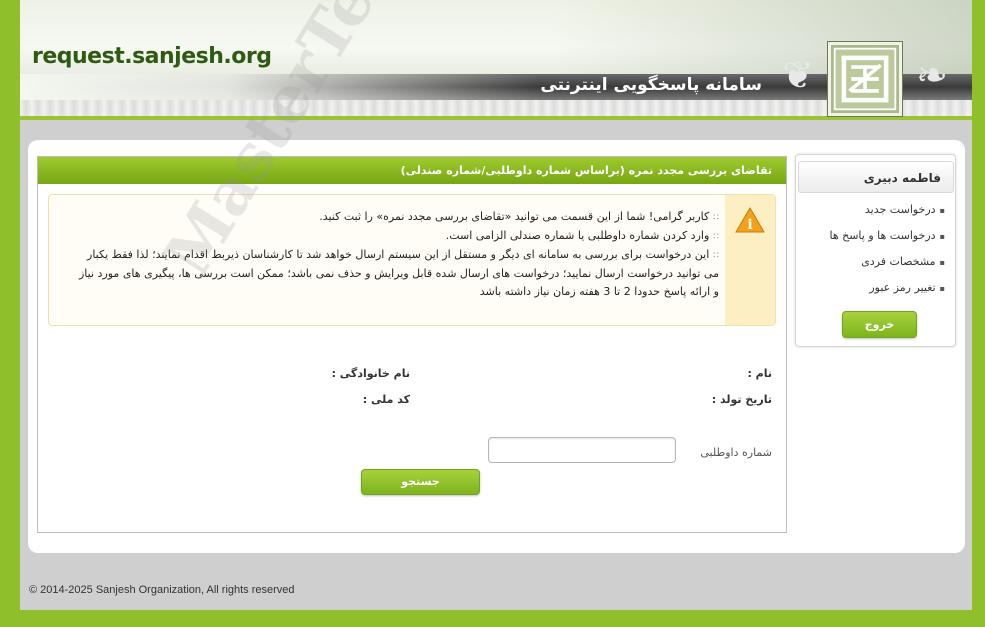  What do you see at coordinates (420, 482) in the screenshot?
I see `search-button: جستجو` at bounding box center [420, 482].